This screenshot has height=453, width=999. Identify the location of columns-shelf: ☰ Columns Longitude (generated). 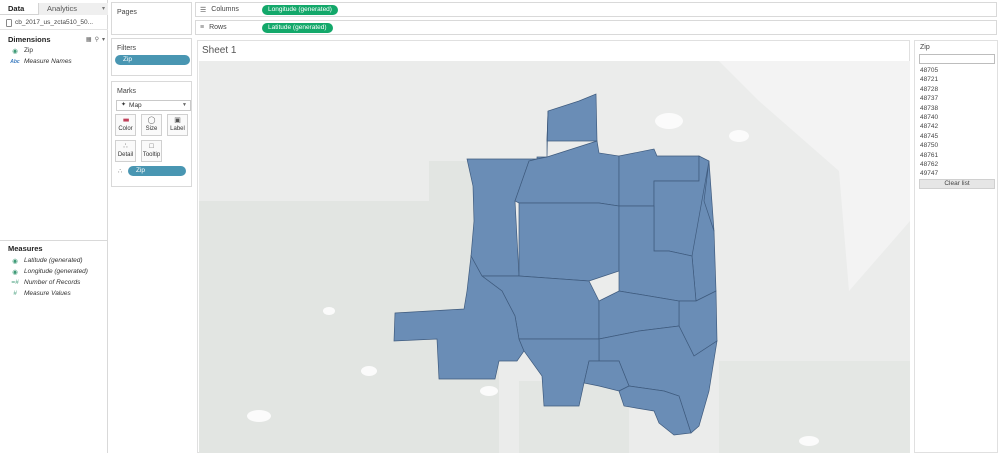
(596, 9).